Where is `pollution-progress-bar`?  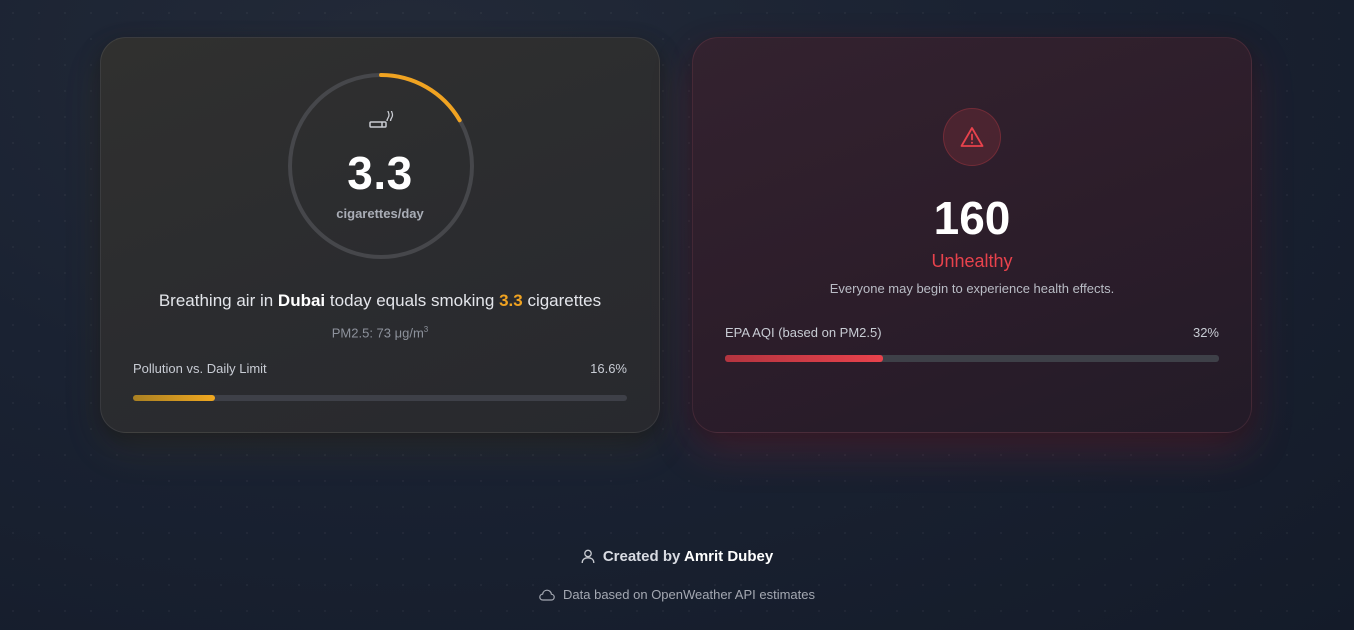
pollution-progress-bar is located at coordinates (380, 398).